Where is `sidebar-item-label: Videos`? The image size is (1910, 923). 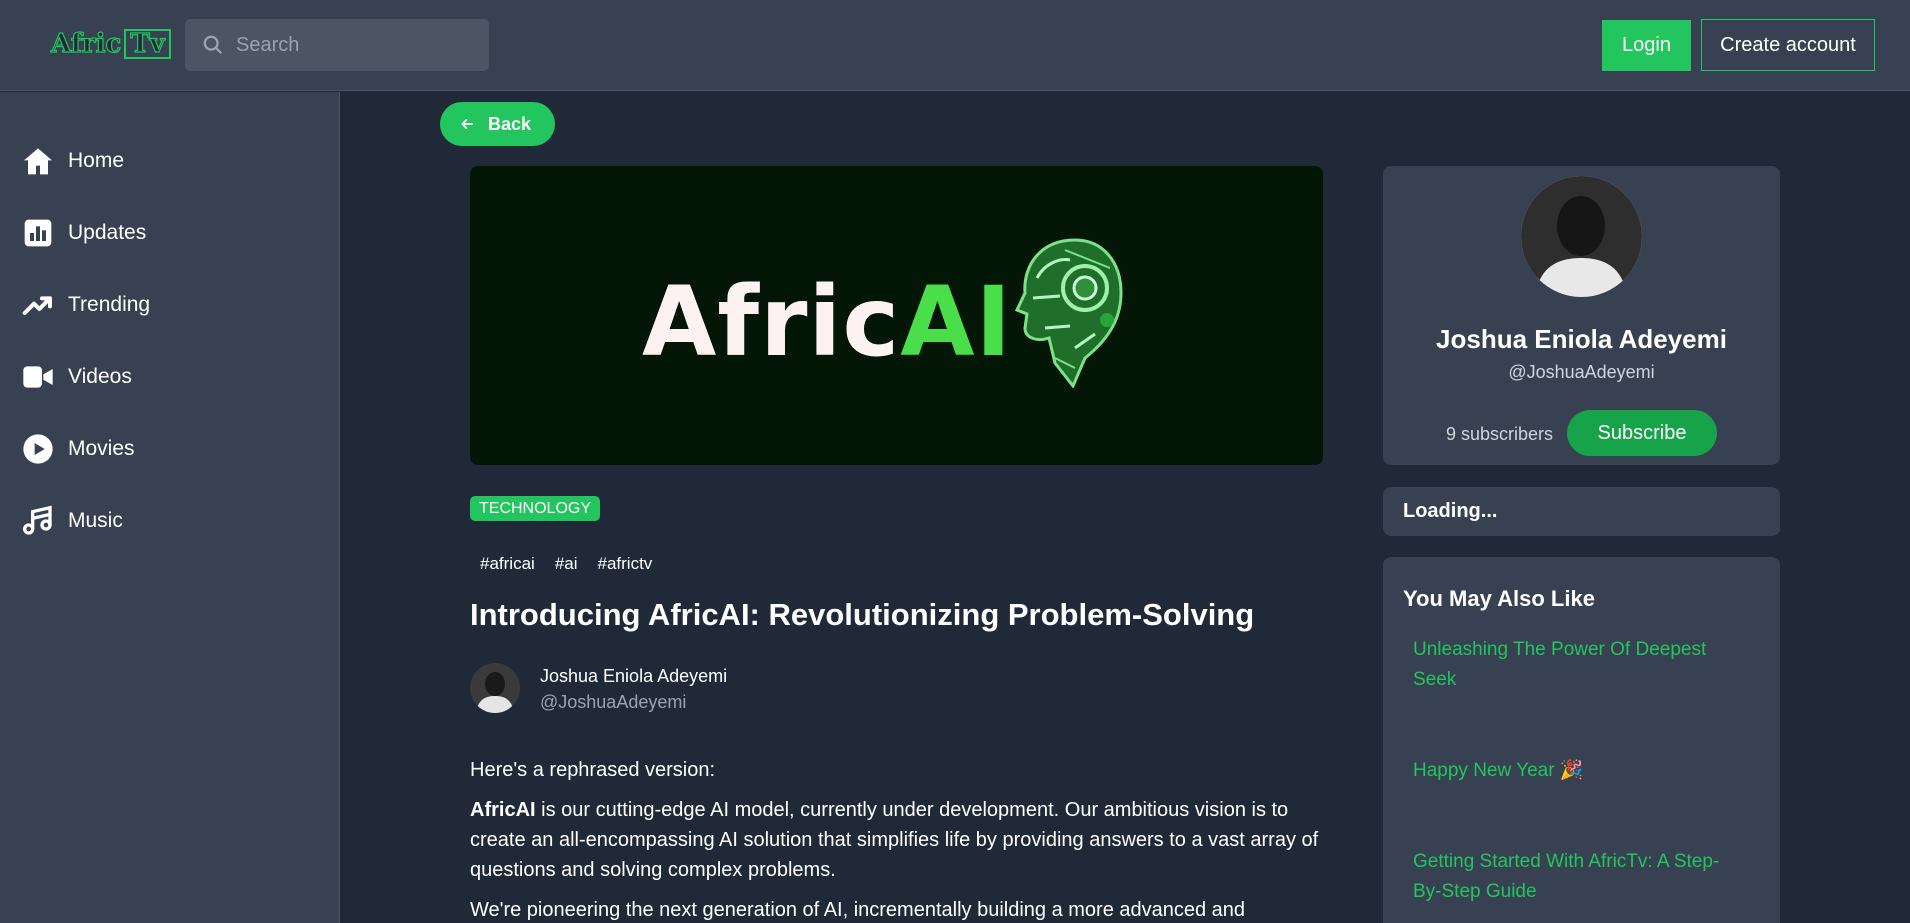 sidebar-item-label: Videos is located at coordinates (100, 376).